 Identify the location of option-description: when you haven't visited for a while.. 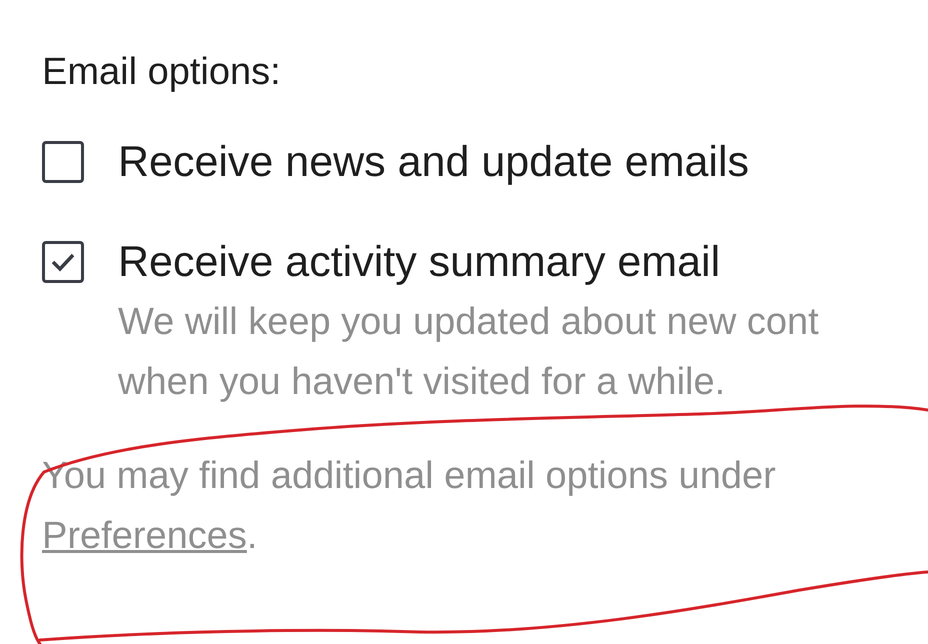
(422, 382).